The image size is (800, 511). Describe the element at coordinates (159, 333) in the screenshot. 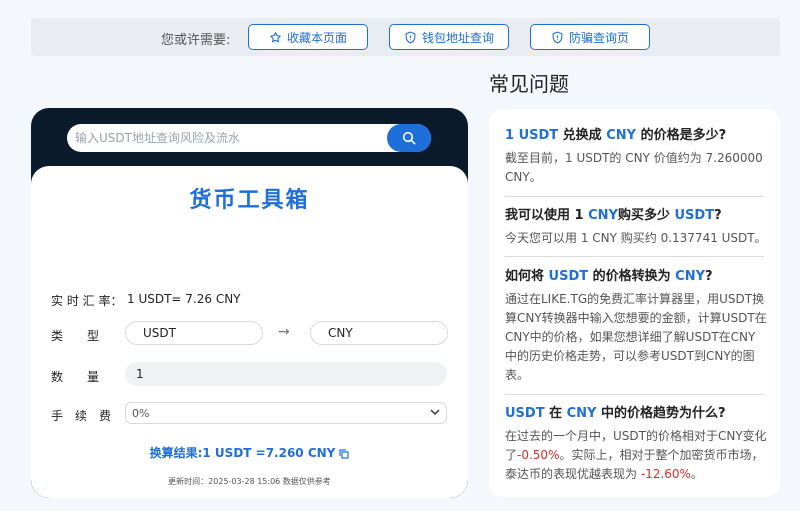

I see `from-currency-value: USDT` at that location.